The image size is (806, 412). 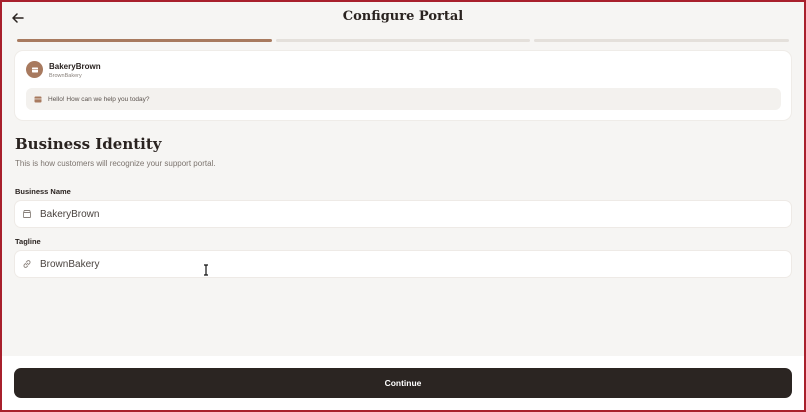 I want to click on preview-brand-tagline: BrownBakery, so click(x=65, y=76).